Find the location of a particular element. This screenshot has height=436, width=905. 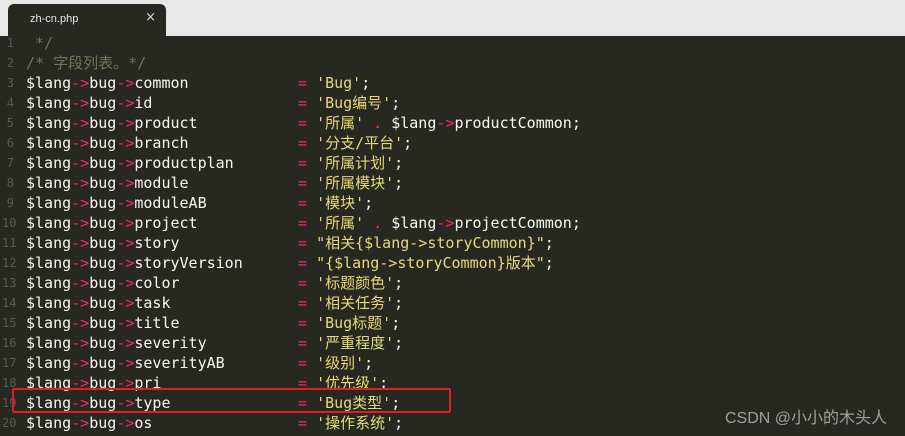

code-value: = "相关{$lang->storyCommon}"; is located at coordinates (426, 243).